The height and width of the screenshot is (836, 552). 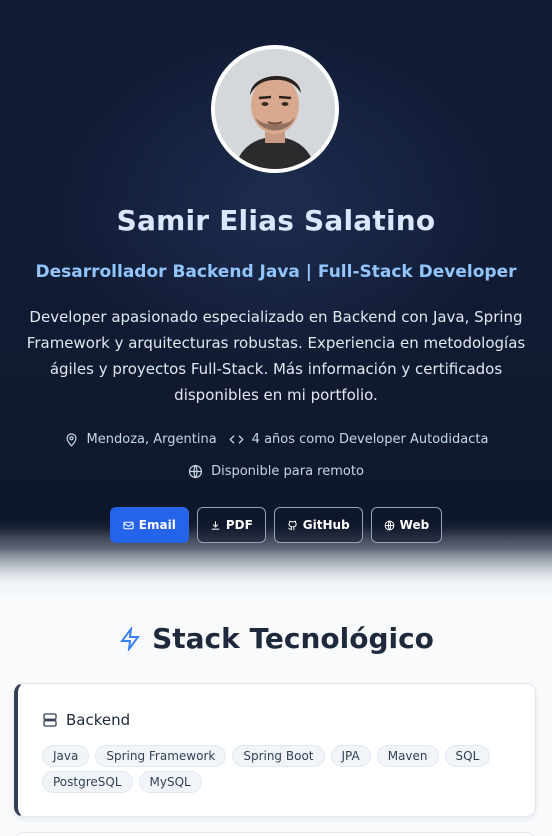 I want to click on web-button: Web, so click(x=406, y=525).